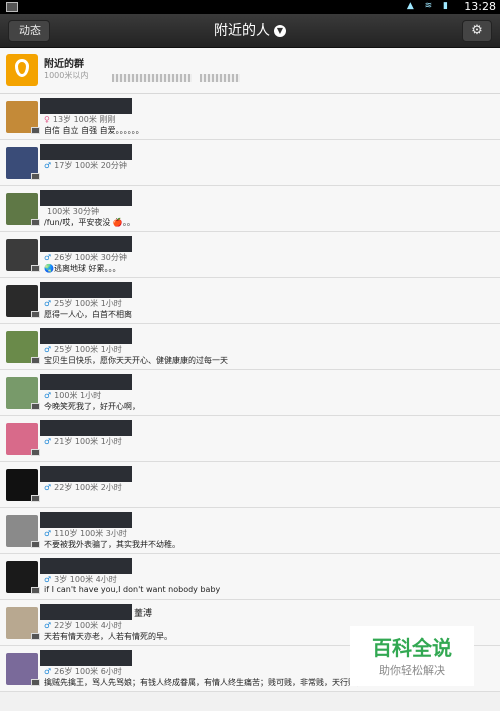  Describe the element at coordinates (250, 117) in the screenshot. I see `person-row: ♀ 13岁 100米 刚刚 自信 自立 自强 自爱。。。。。。` at that location.